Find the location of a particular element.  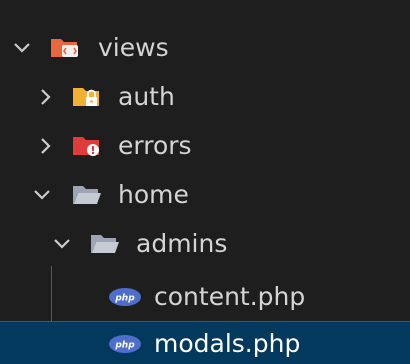

tree-item-views: views is located at coordinates (205, 48).